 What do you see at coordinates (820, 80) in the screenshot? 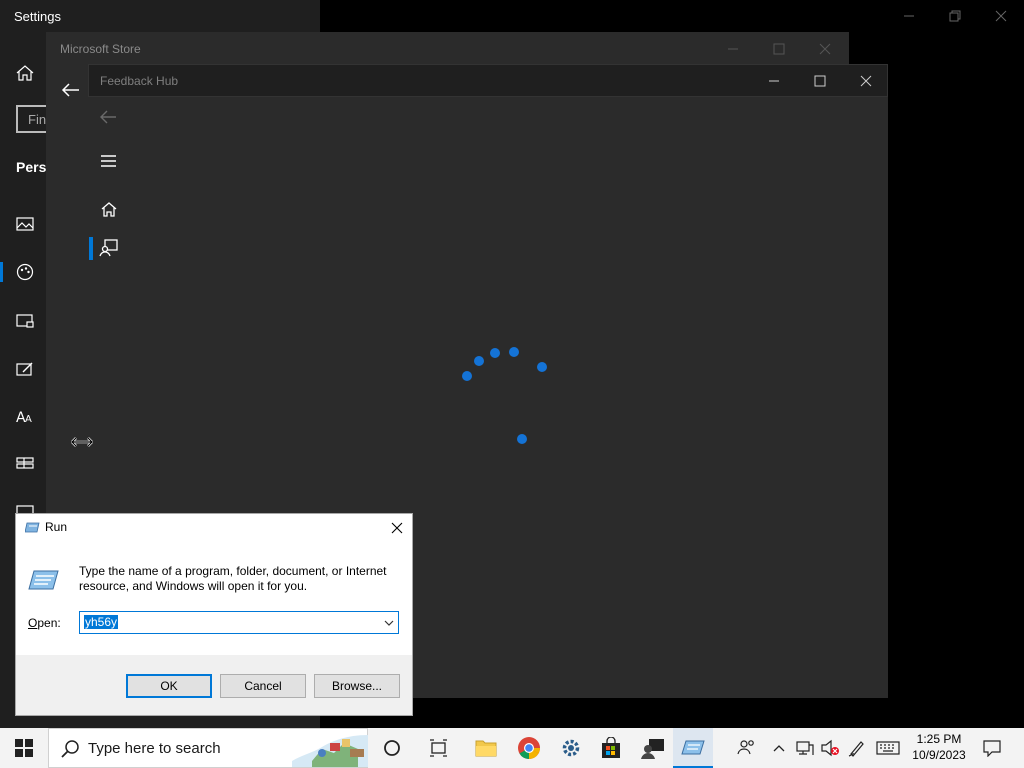
I see `feedback-hub-maximize-button` at bounding box center [820, 80].